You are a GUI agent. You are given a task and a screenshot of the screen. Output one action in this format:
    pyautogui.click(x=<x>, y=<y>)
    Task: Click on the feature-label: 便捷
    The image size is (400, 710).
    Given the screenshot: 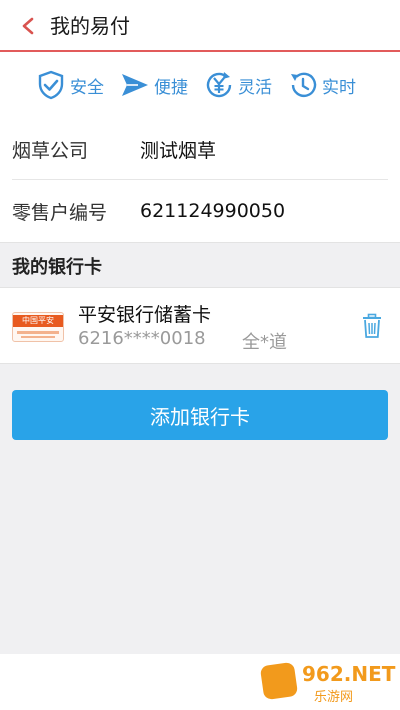 What is the action you would take?
    pyautogui.click(x=171, y=87)
    